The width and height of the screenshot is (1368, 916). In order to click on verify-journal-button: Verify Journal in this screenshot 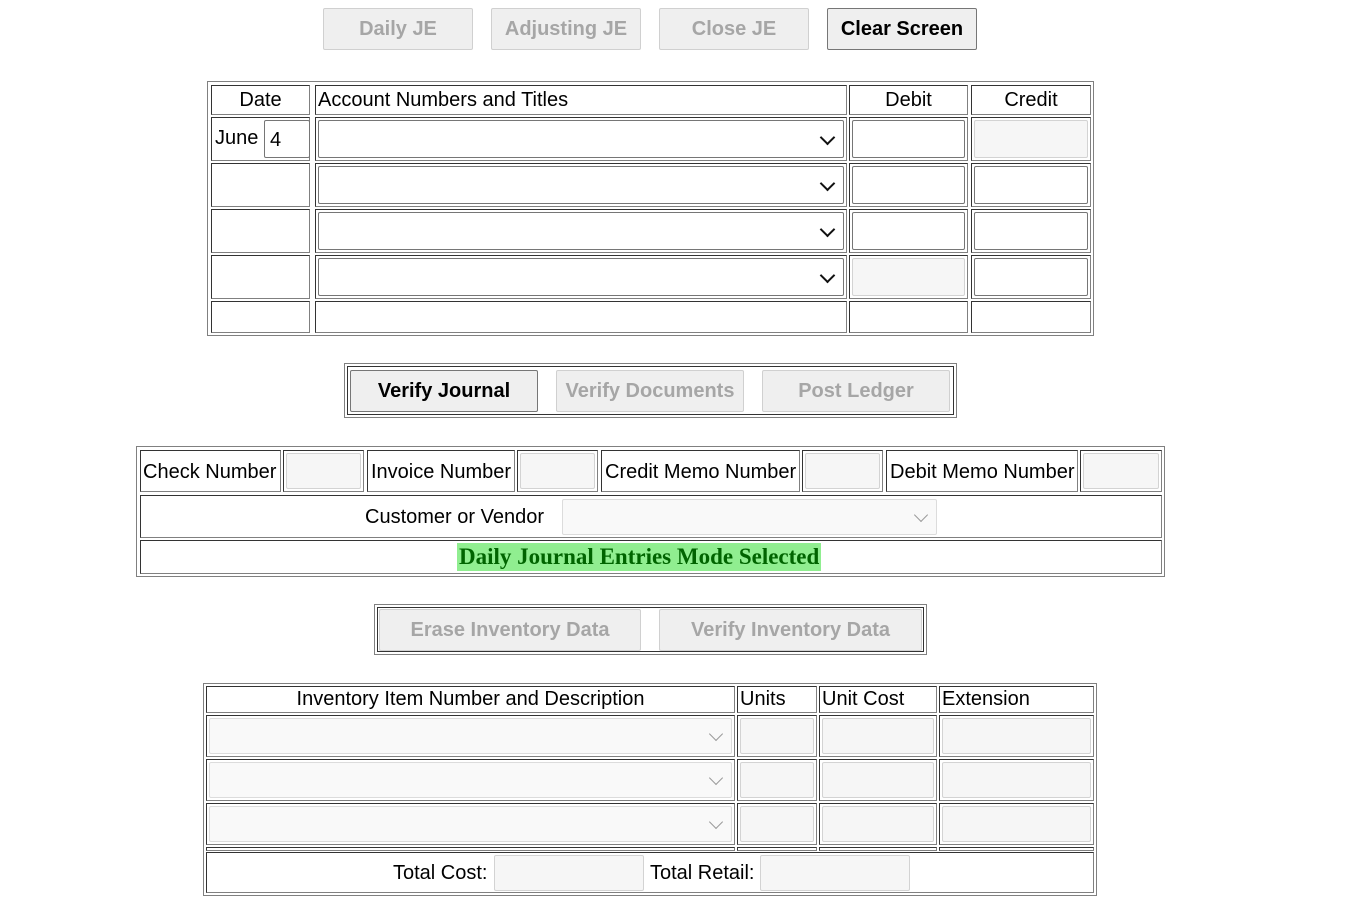, I will do `click(444, 391)`.